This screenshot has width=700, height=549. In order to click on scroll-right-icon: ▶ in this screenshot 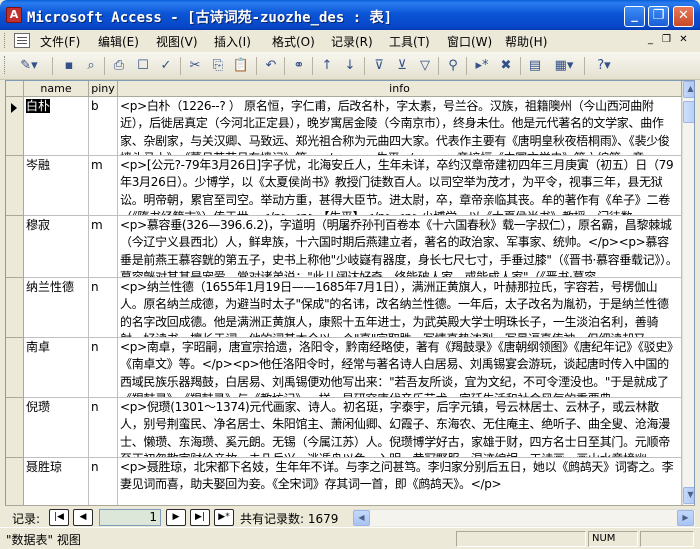, I will do `click(685, 518)`.